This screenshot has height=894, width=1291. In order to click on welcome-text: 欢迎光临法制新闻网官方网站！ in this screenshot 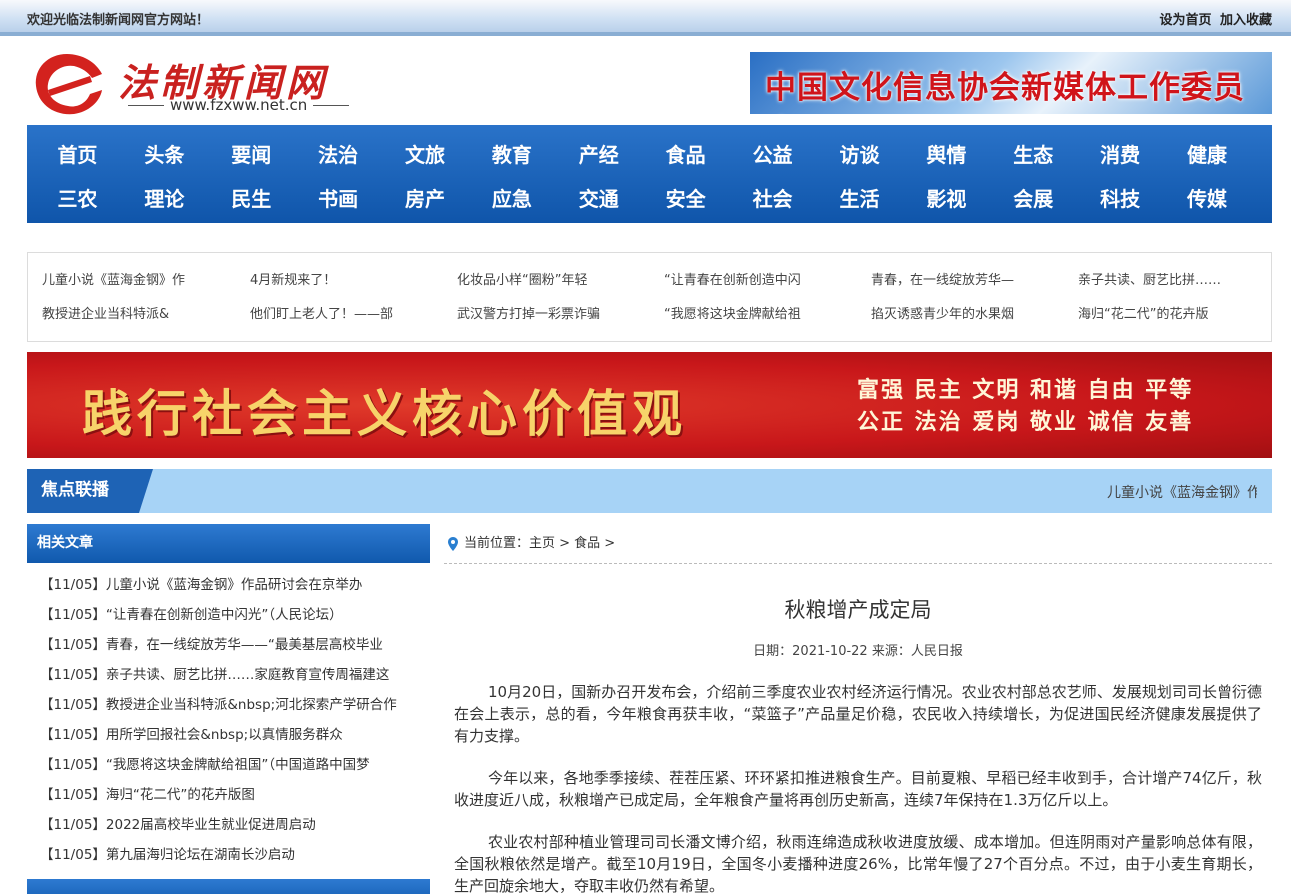, I will do `click(118, 20)`.